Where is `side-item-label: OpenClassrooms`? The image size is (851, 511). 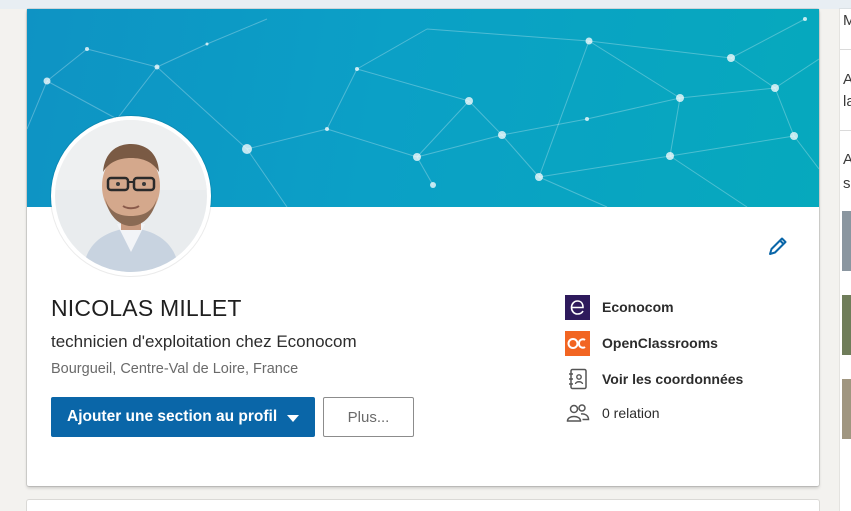
side-item-label: OpenClassrooms is located at coordinates (660, 343).